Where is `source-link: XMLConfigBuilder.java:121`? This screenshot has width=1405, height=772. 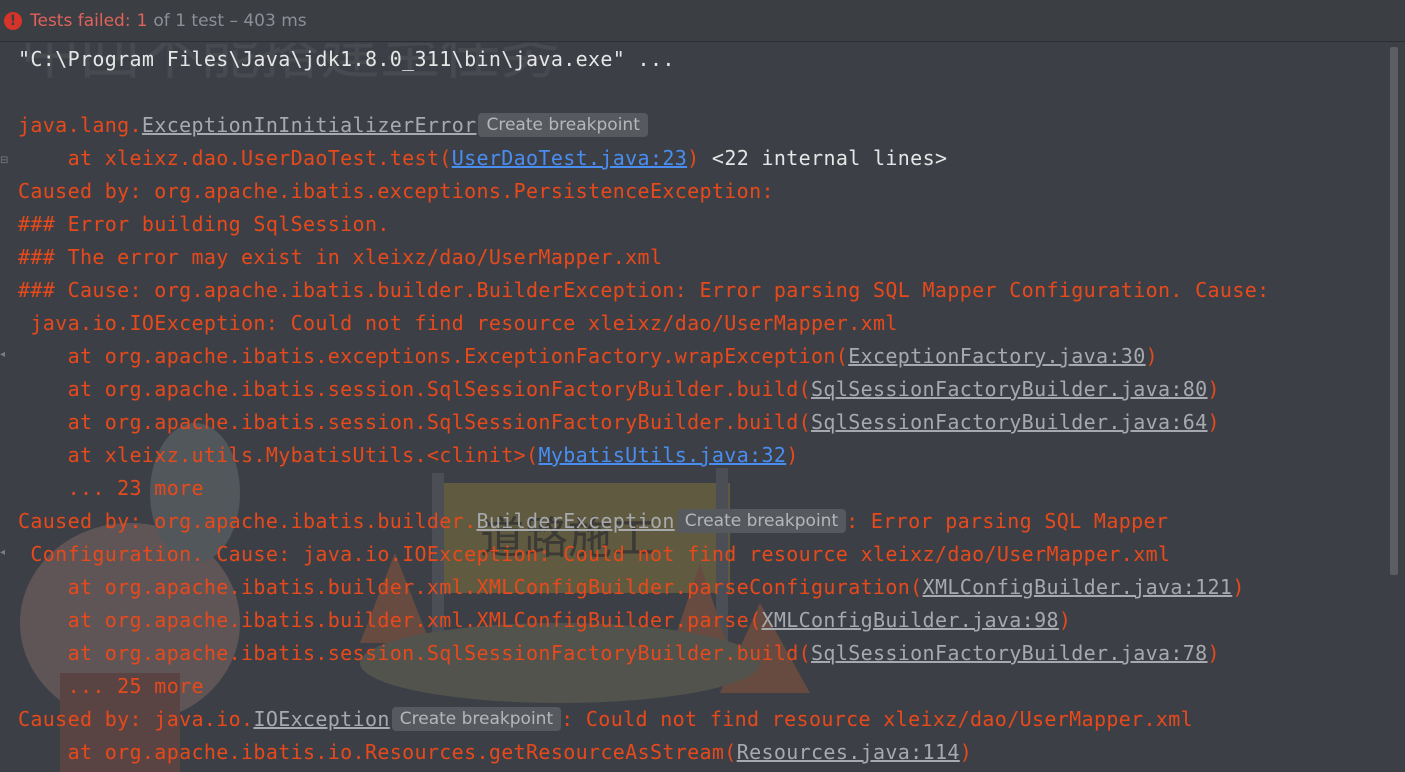
source-link: XMLConfigBuilder.java:121 is located at coordinates (1078, 587).